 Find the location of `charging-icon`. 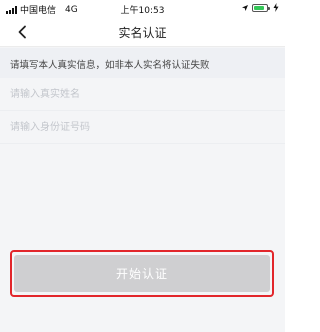

charging-icon is located at coordinates (276, 7).